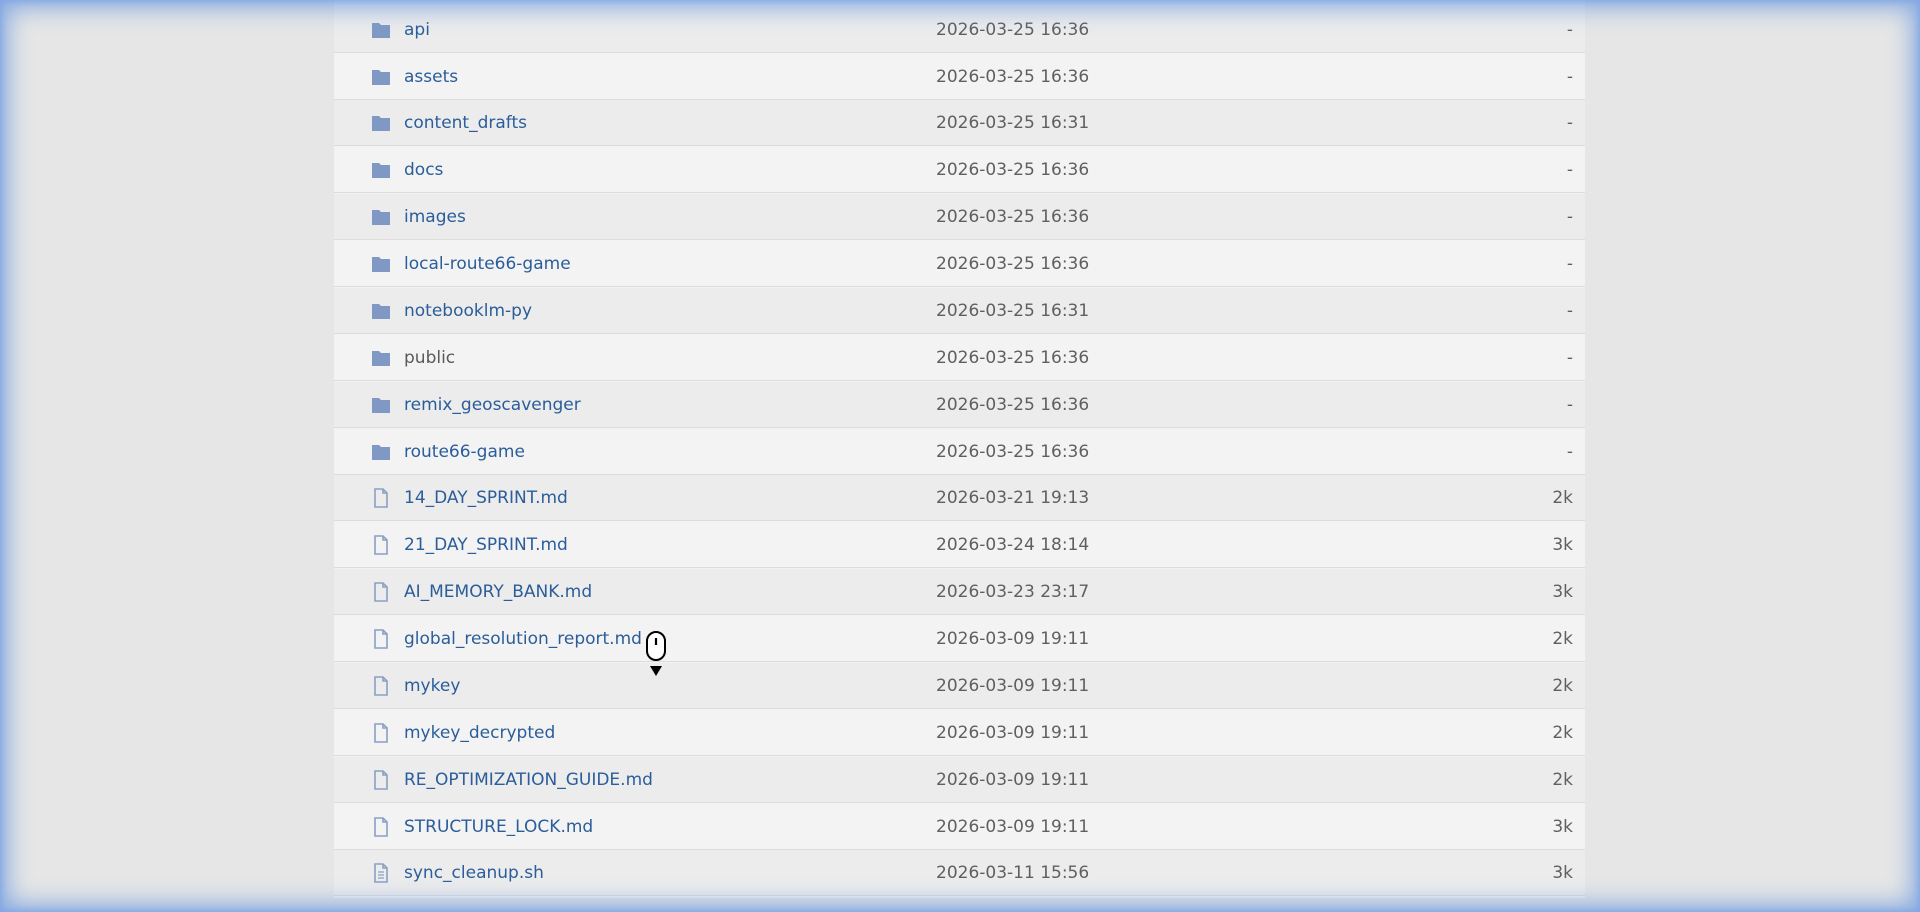  What do you see at coordinates (423, 170) in the screenshot?
I see `folder-link: docs` at bounding box center [423, 170].